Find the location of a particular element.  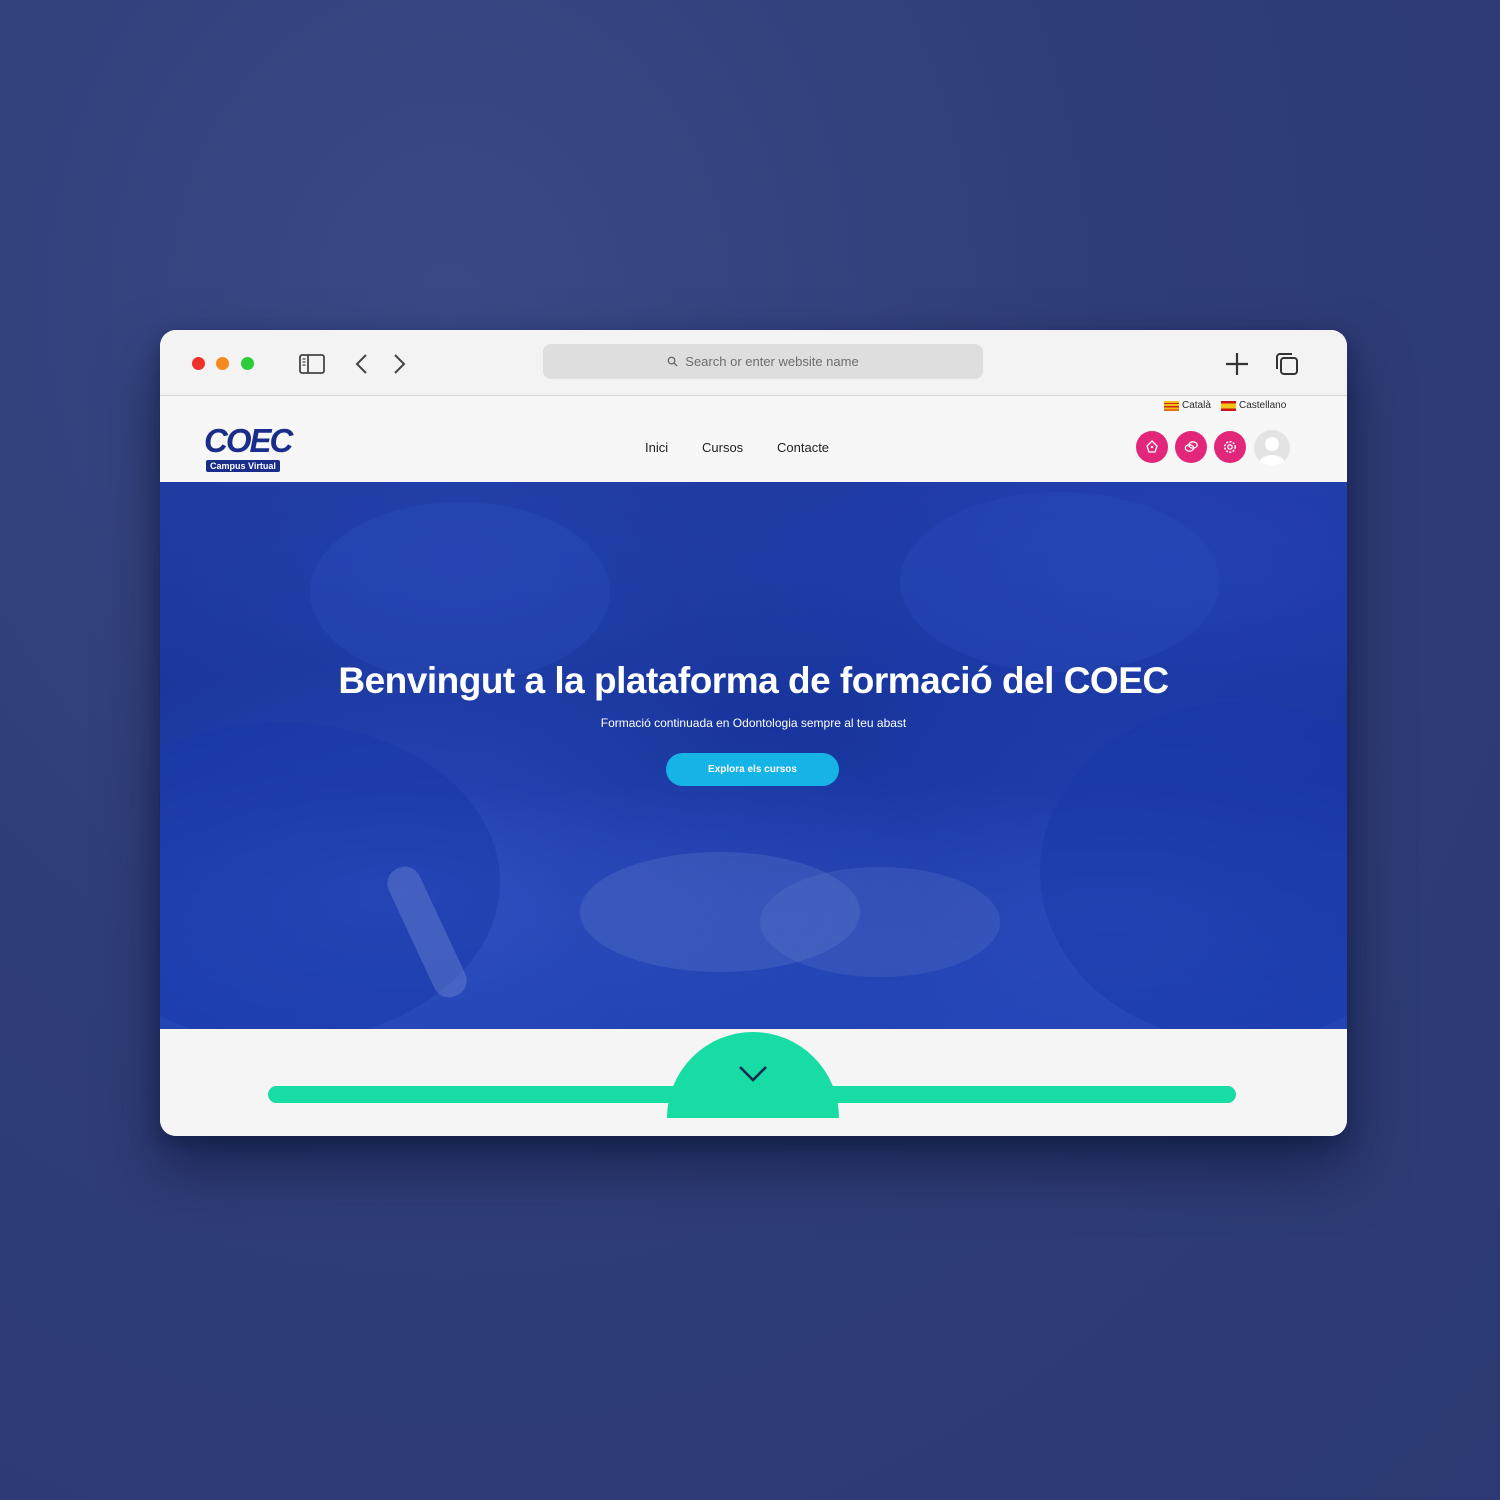

user-icon is located at coordinates (1272, 451).